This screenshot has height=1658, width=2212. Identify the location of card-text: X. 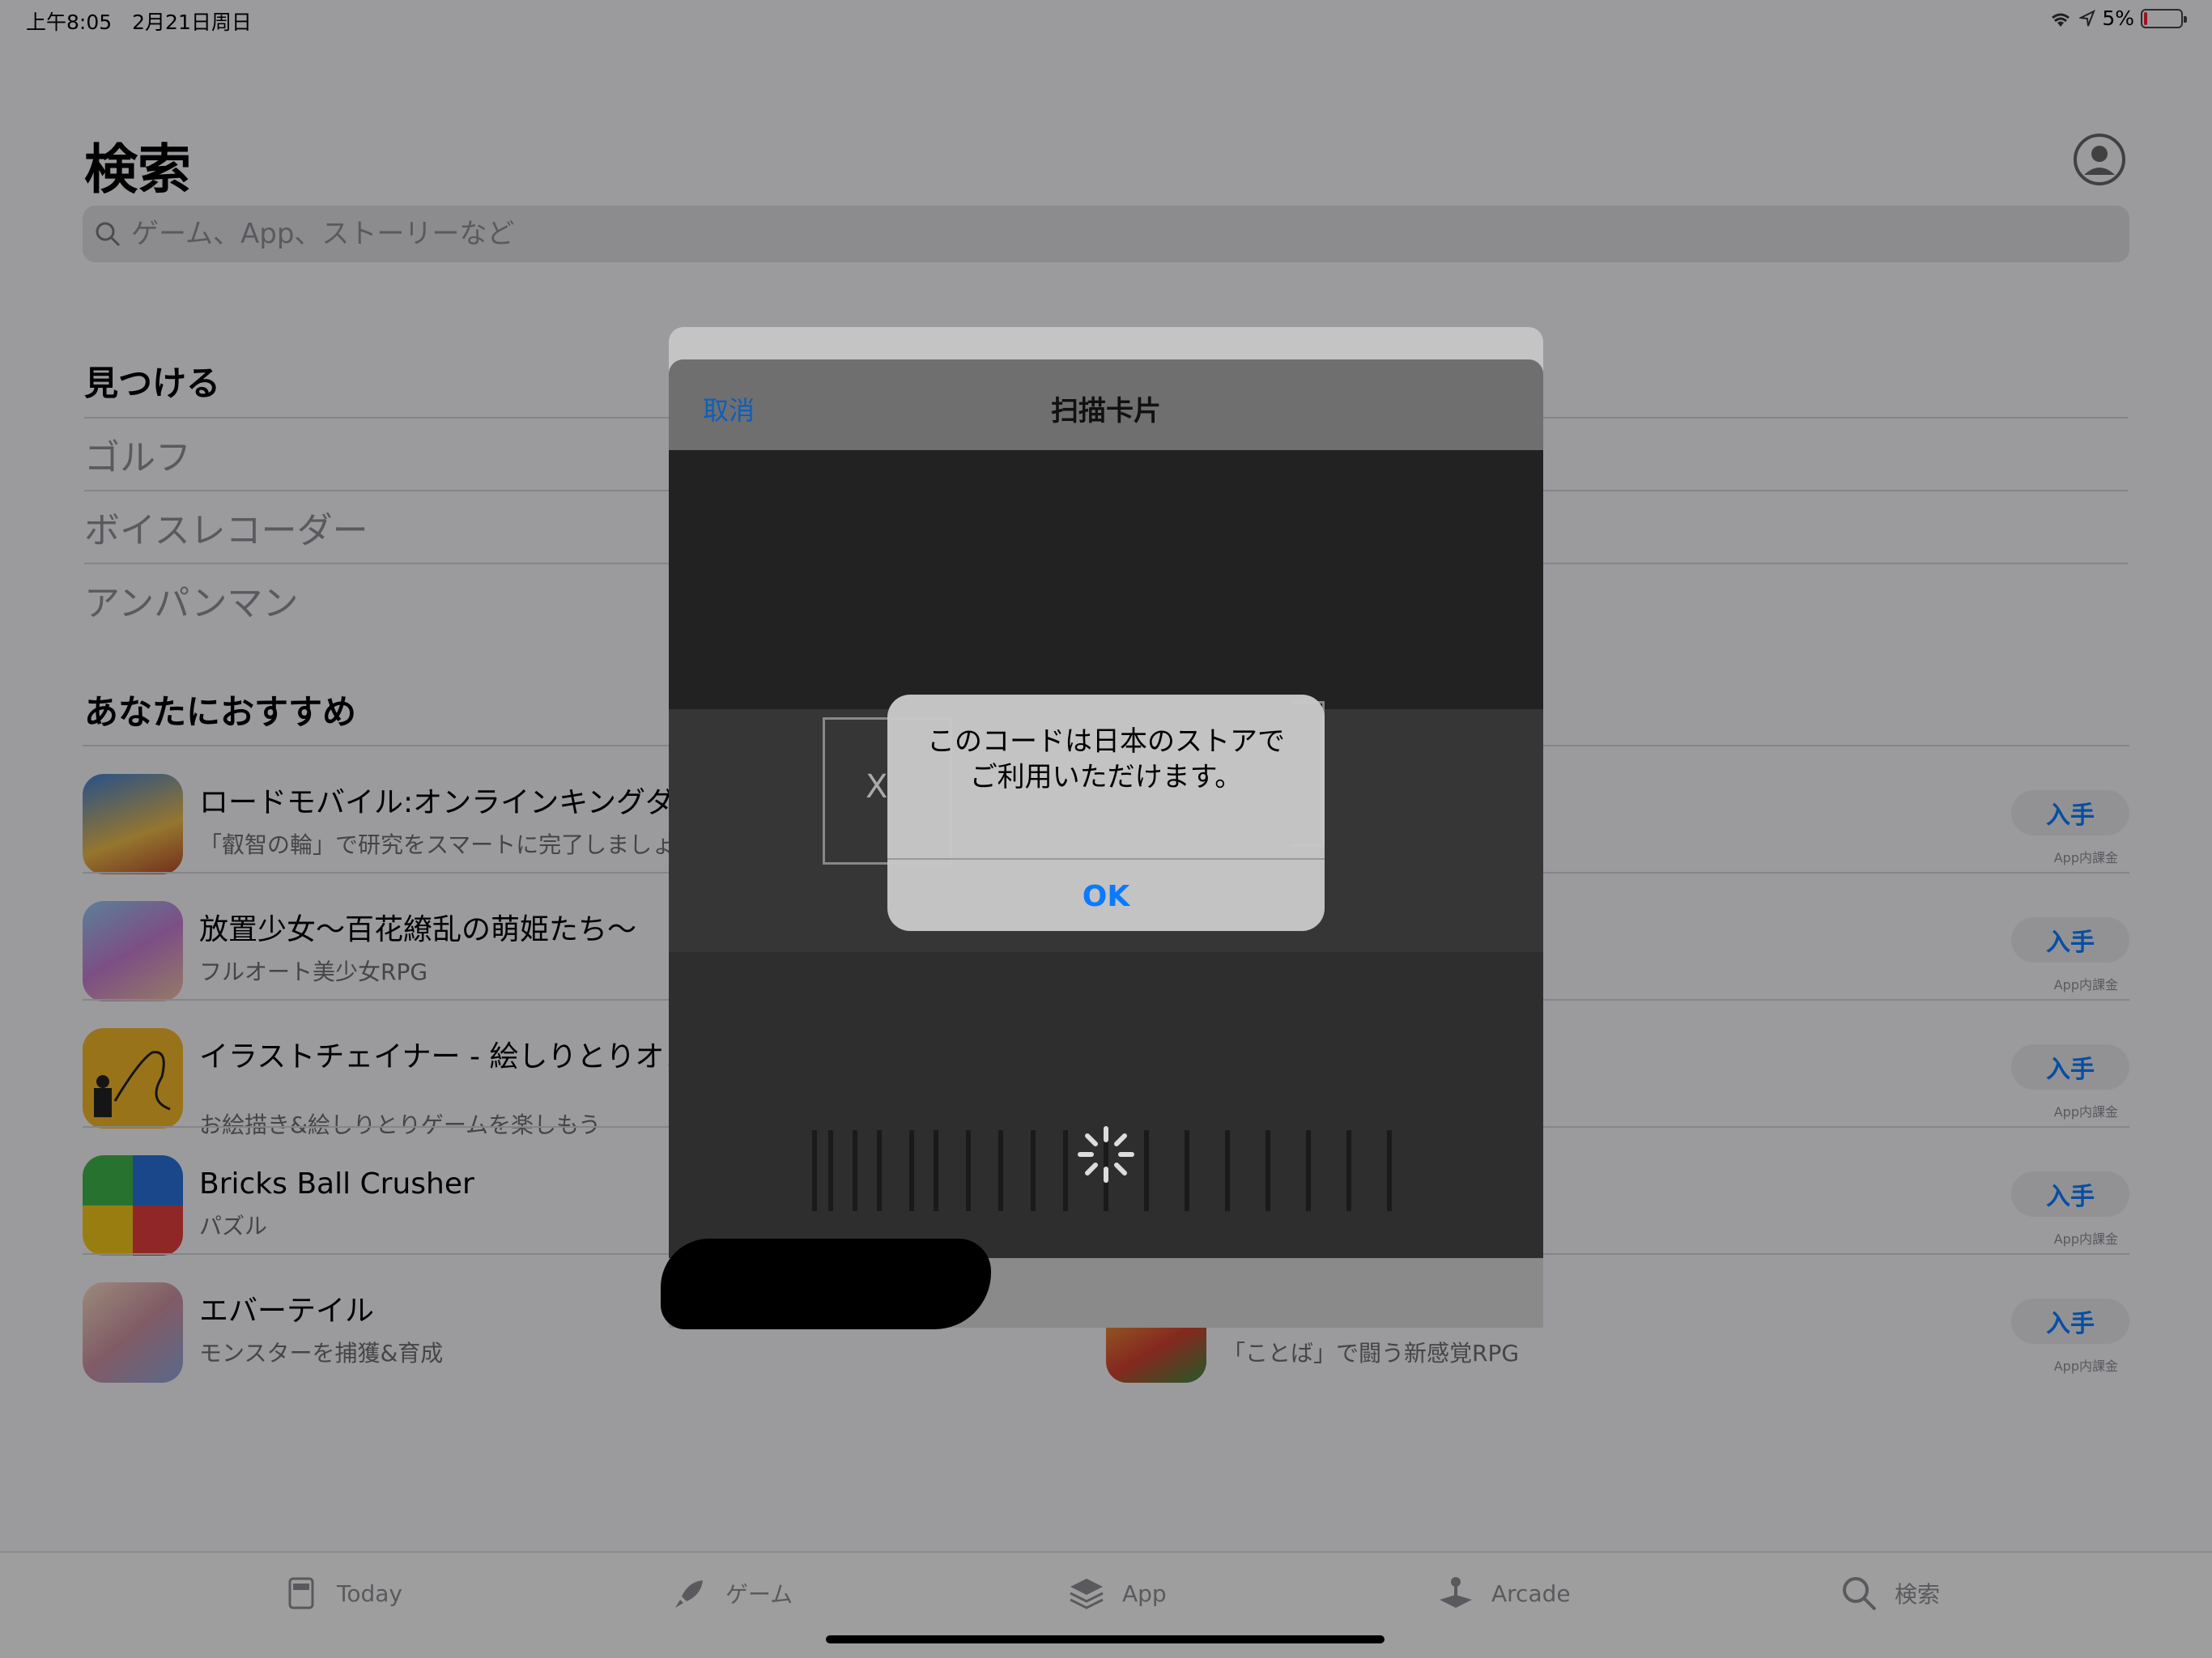
(877, 787).